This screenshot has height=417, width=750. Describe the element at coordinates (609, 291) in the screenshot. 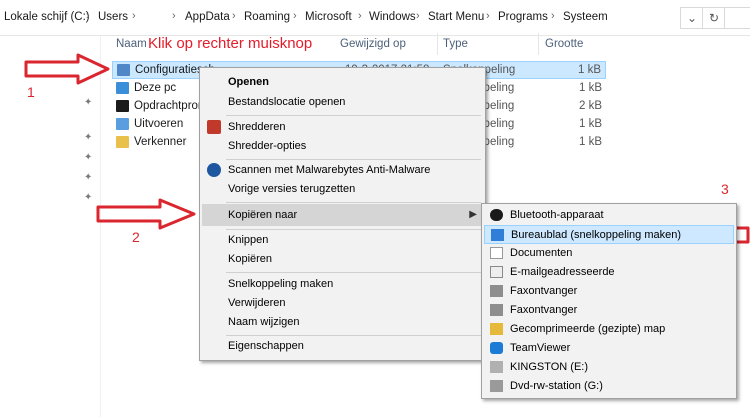

I see `submenu-item-fax-1: Faxontvanger` at that location.